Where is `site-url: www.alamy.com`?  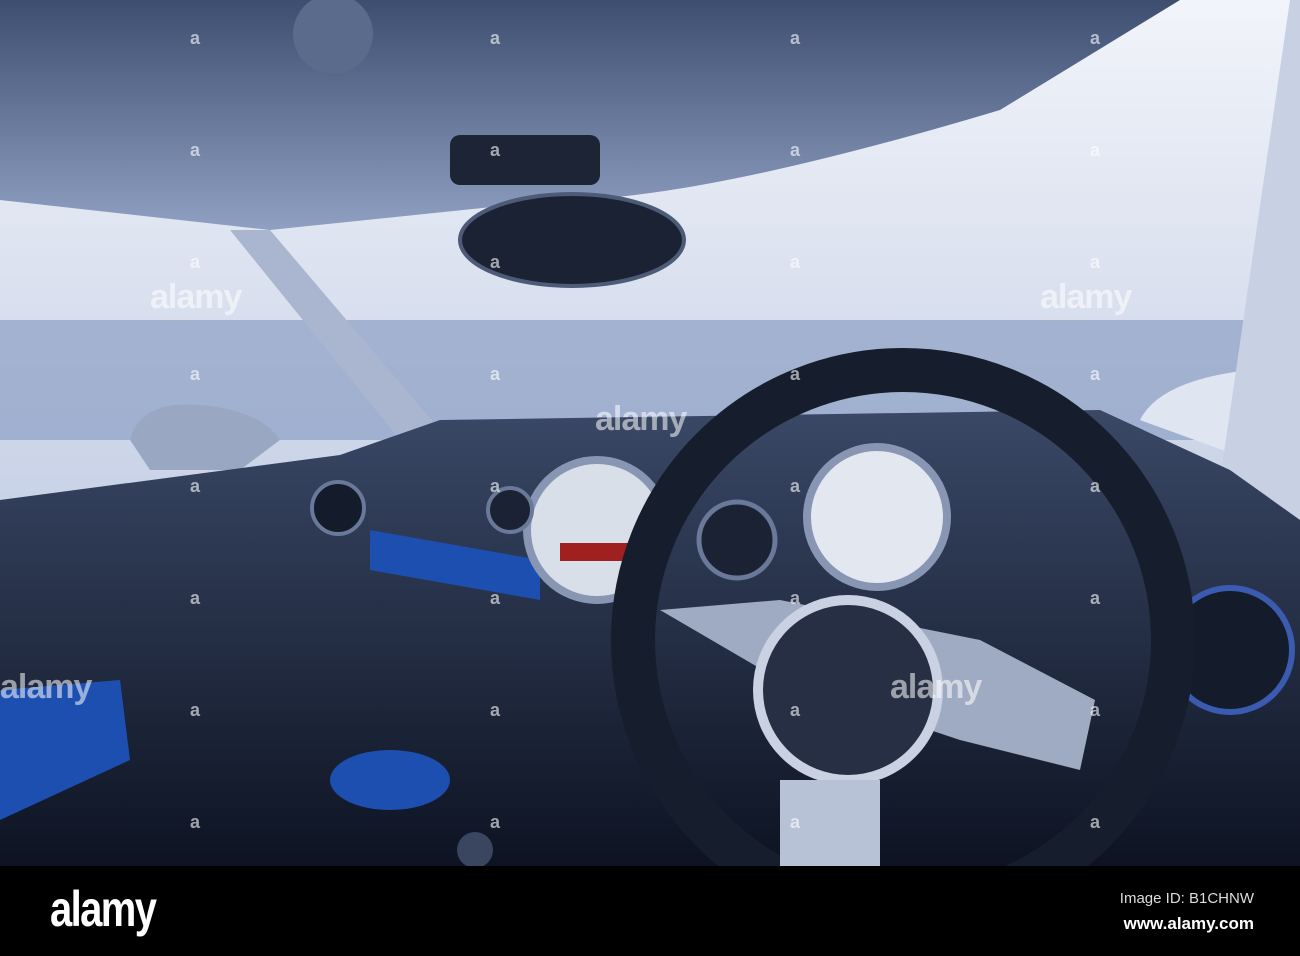
site-url: www.alamy.com is located at coordinates (1188, 923).